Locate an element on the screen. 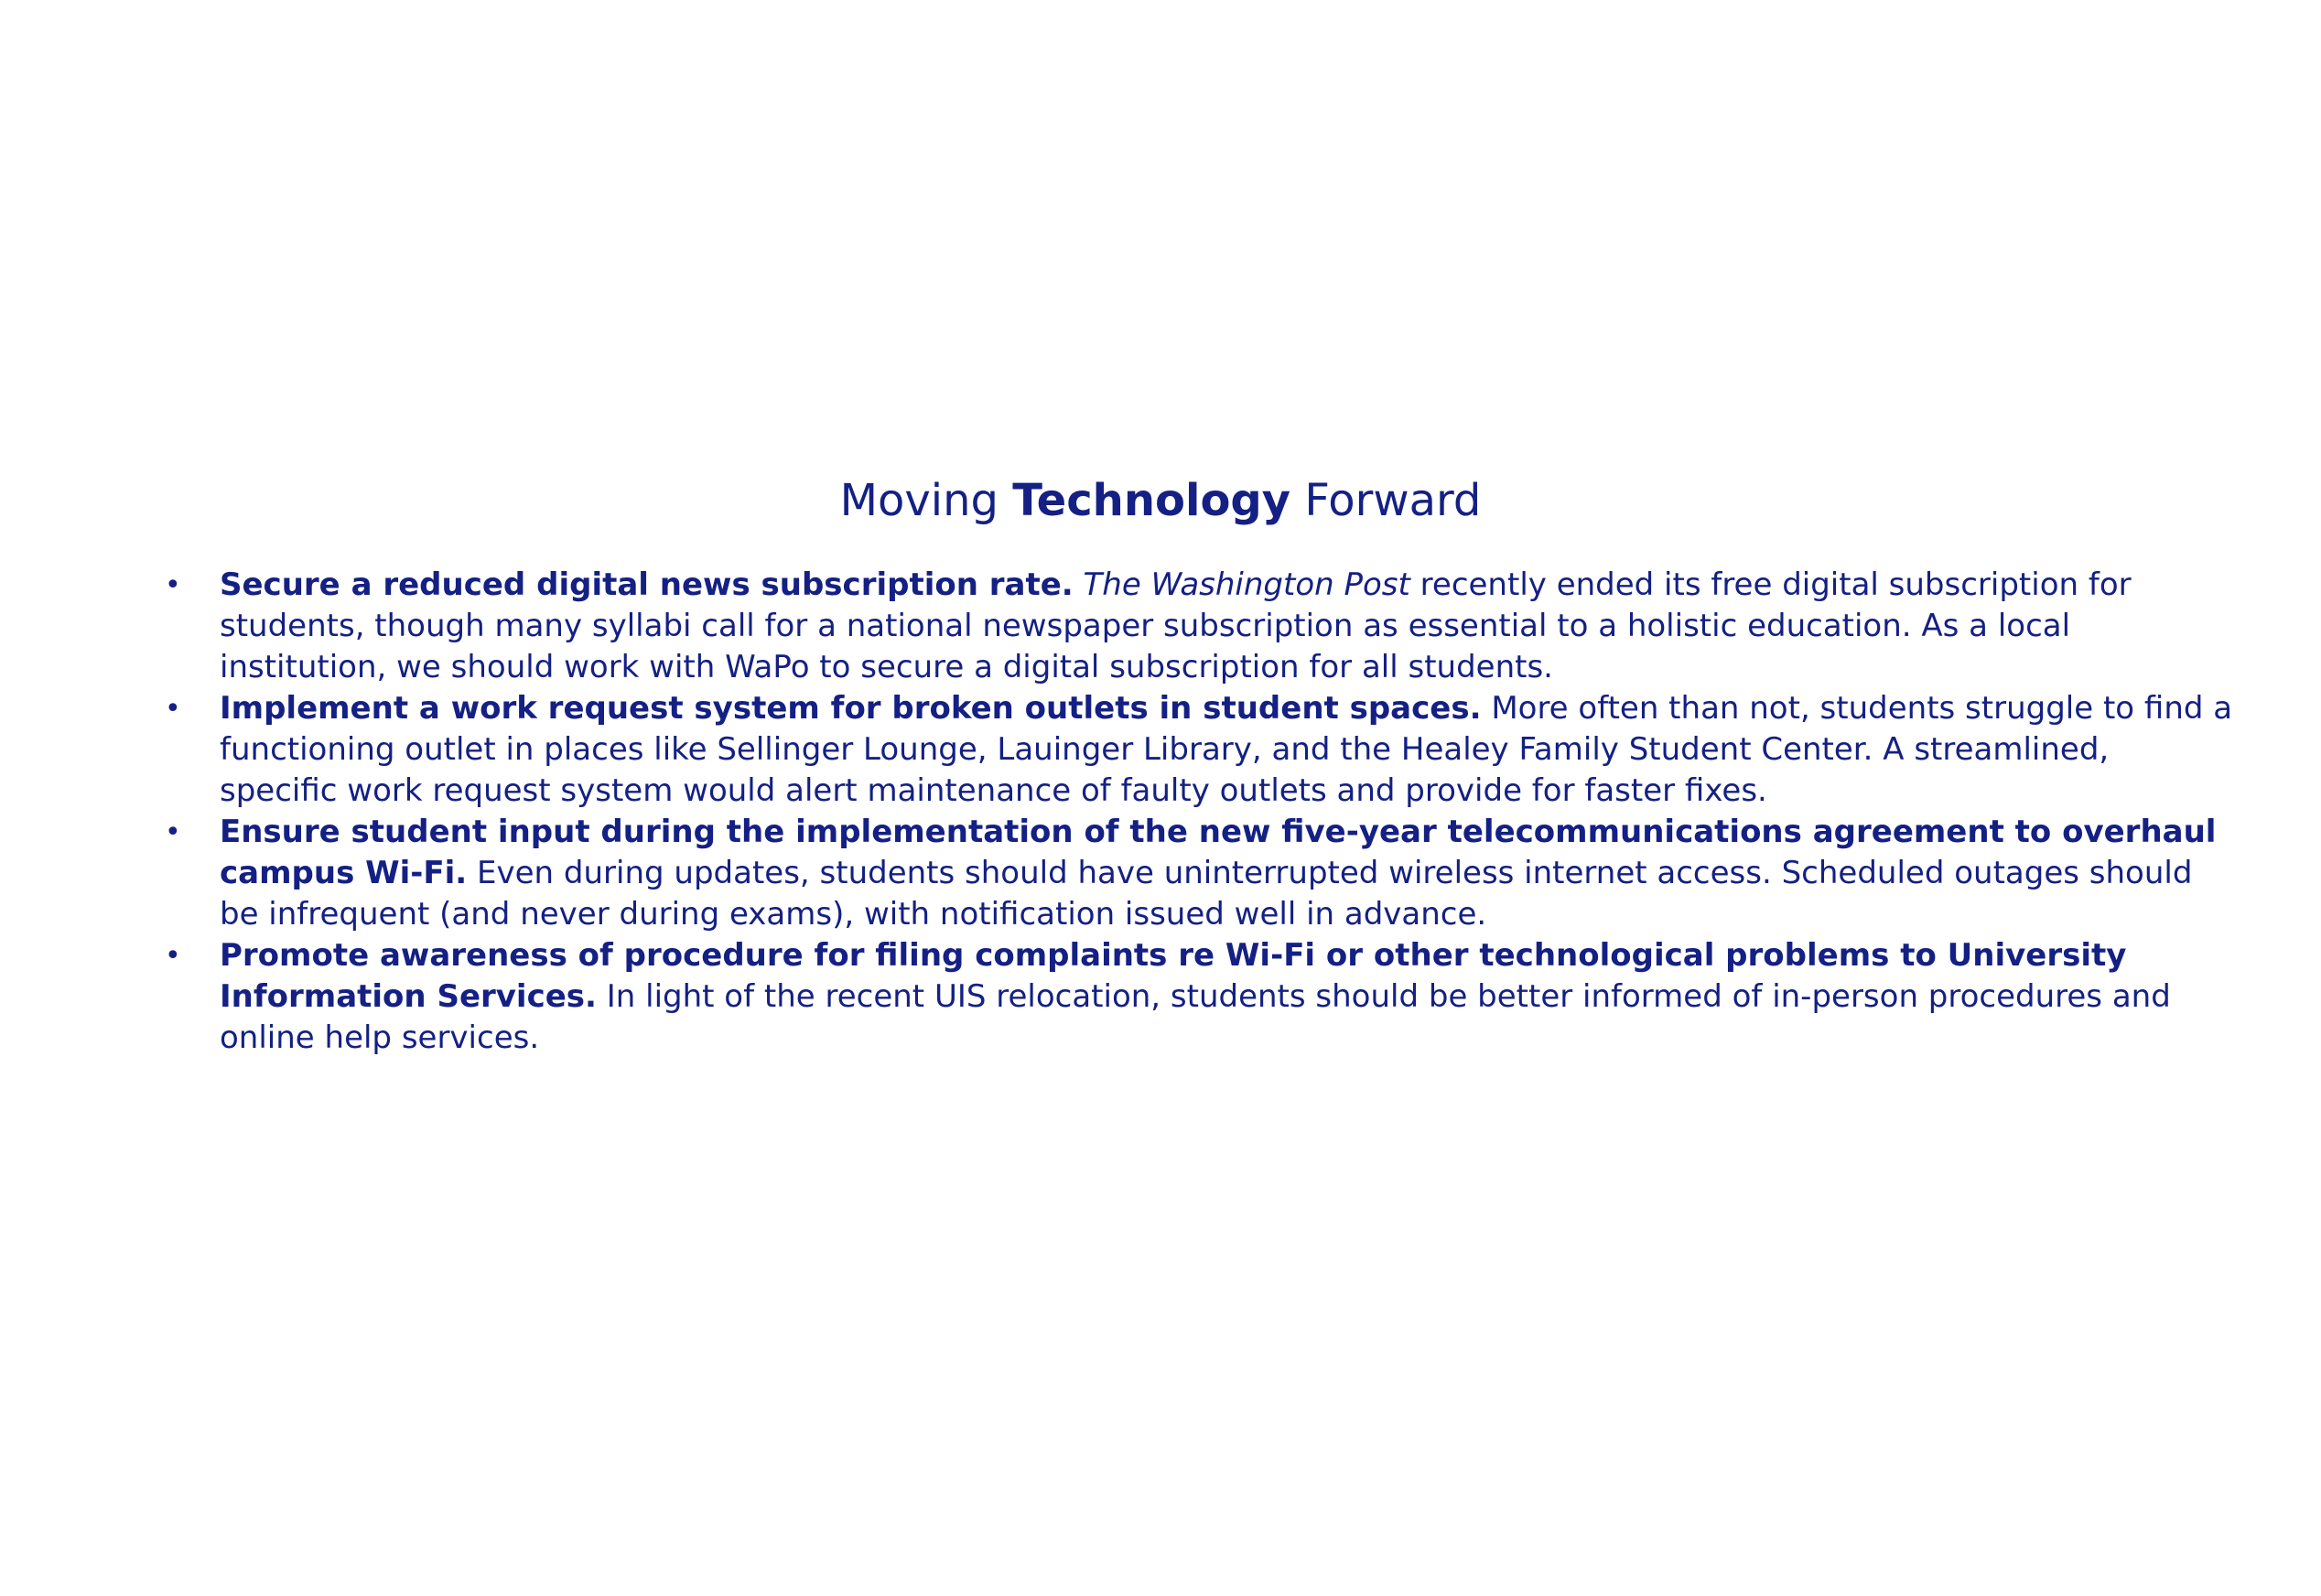  title-prefix: Moving is located at coordinates (919, 501).